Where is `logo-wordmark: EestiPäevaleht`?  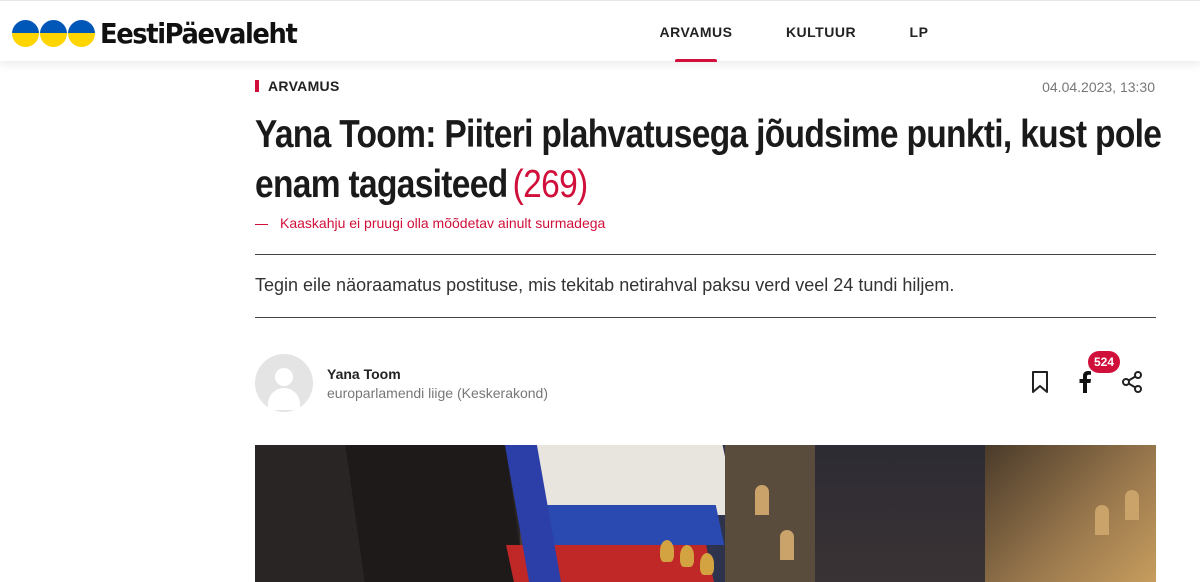
logo-wordmark: EestiPäevaleht is located at coordinates (199, 33).